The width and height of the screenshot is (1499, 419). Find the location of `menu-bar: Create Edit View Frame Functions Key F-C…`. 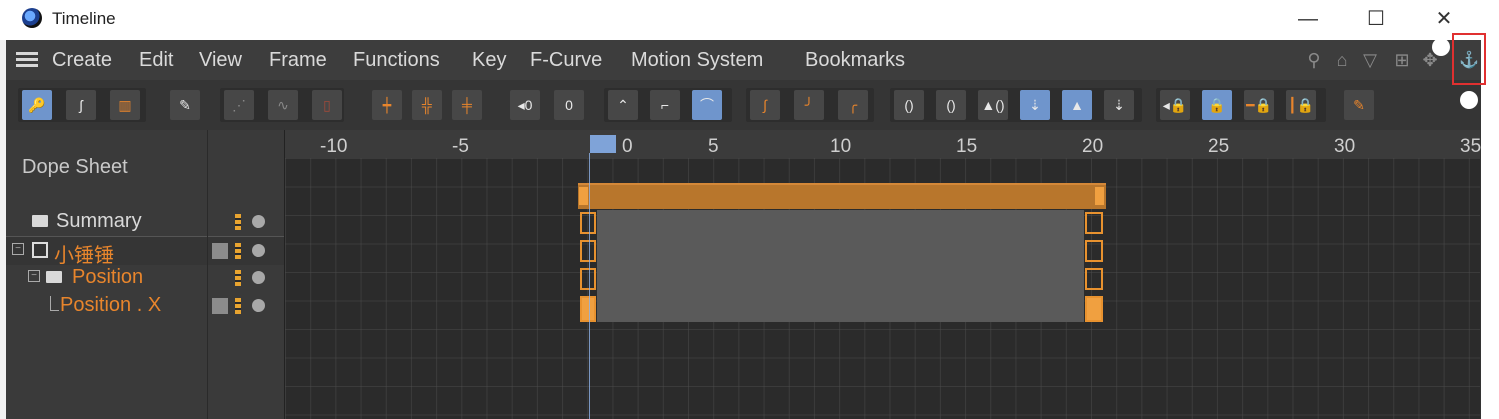

menu-bar: Create Edit View Frame Functions Key F-C… is located at coordinates (743, 60).